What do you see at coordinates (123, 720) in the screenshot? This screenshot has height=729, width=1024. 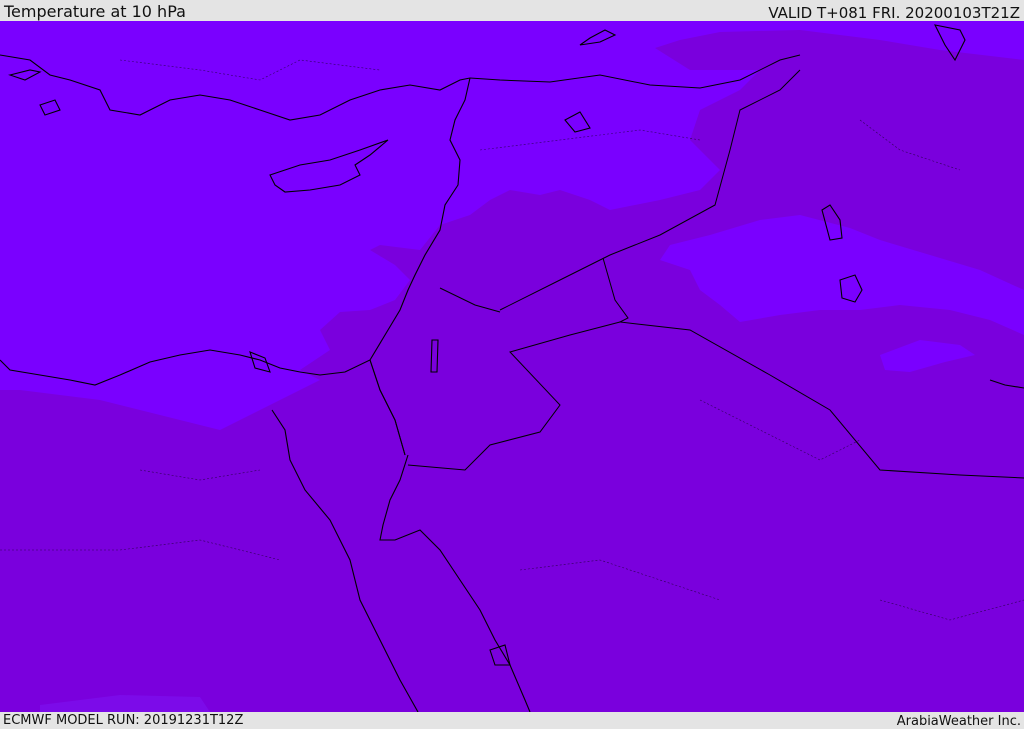 I see `model-run-label: ECMWF MODEL RUN: 20191231T12Z` at bounding box center [123, 720].